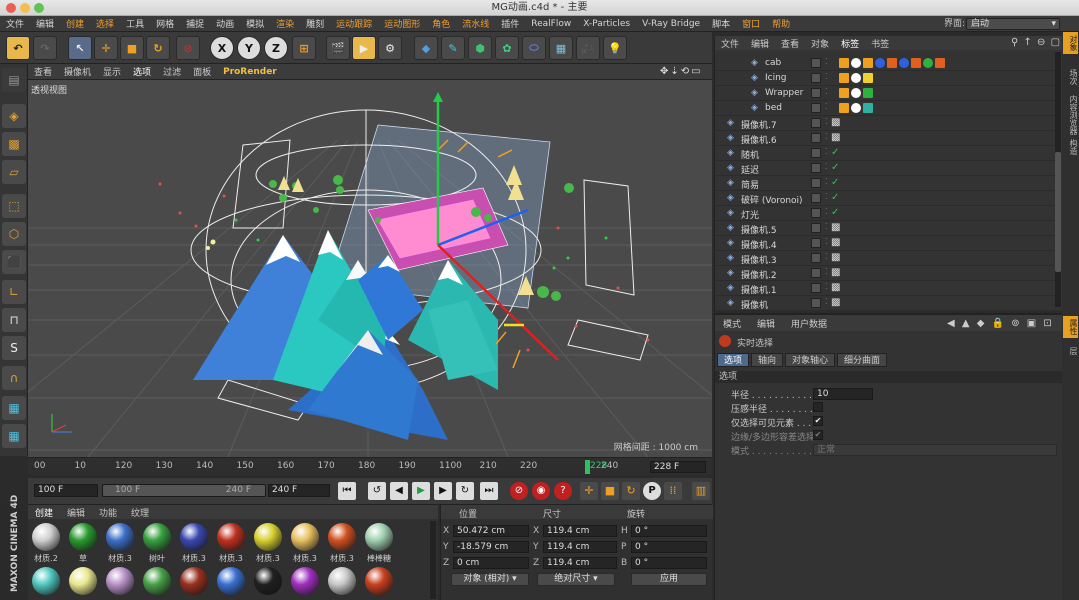 This screenshot has width=1079, height=600. Describe the element at coordinates (820, 43) in the screenshot. I see `object-menu-3: 对象` at that location.